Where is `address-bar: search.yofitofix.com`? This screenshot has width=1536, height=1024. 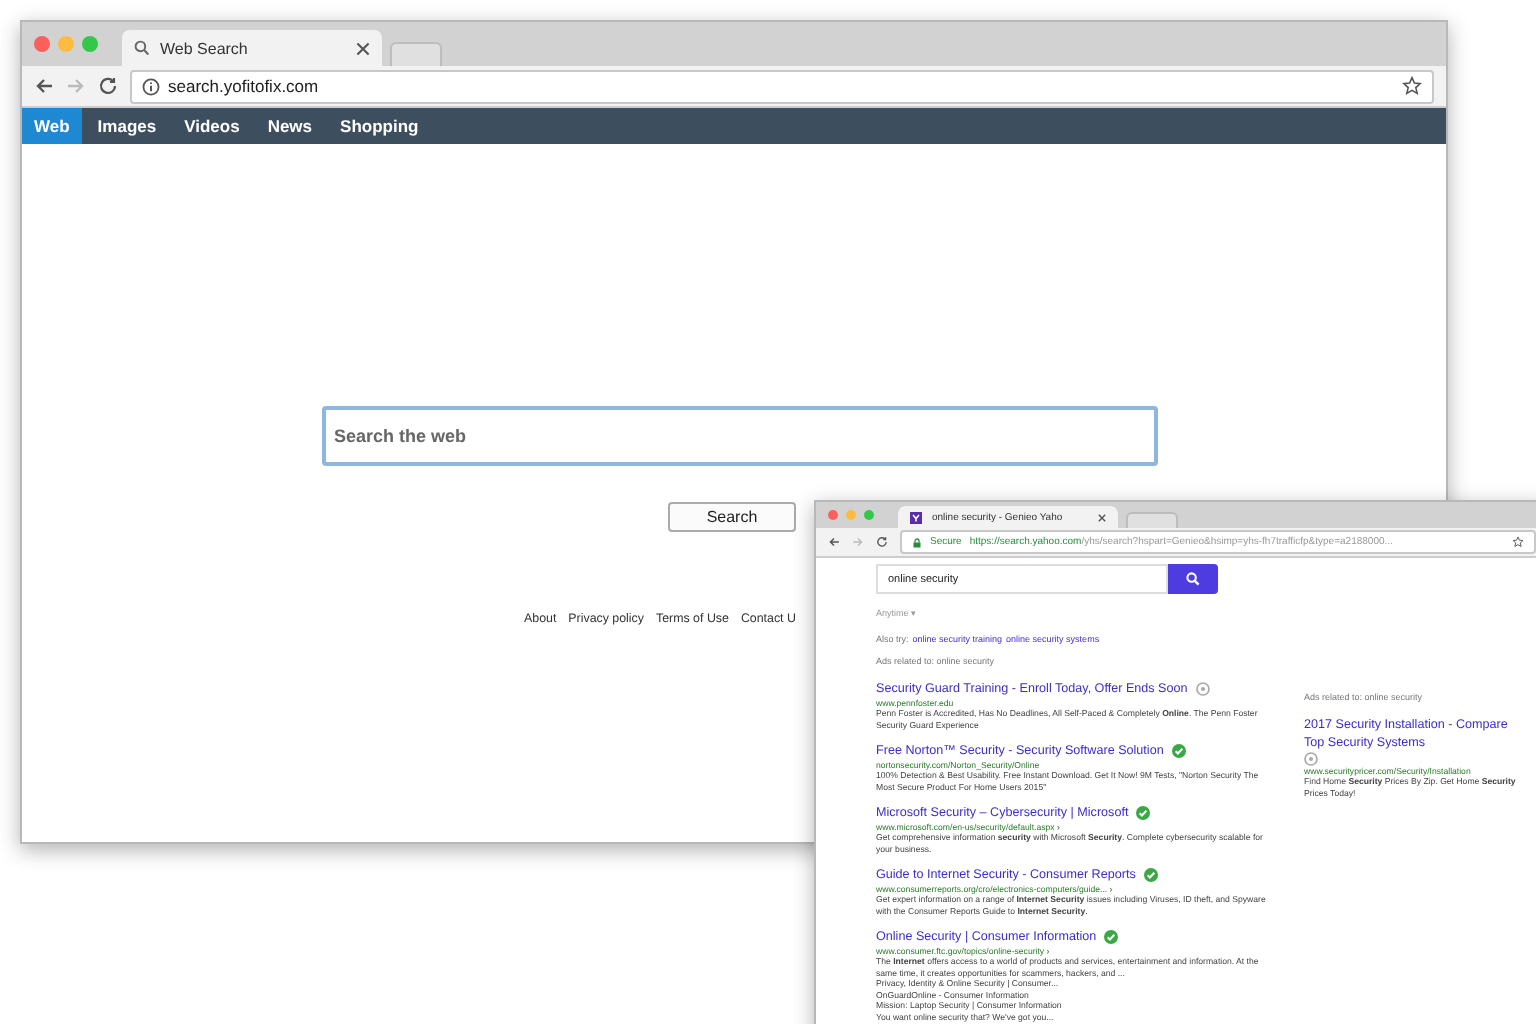 address-bar: search.yofitofix.com is located at coordinates (782, 86).